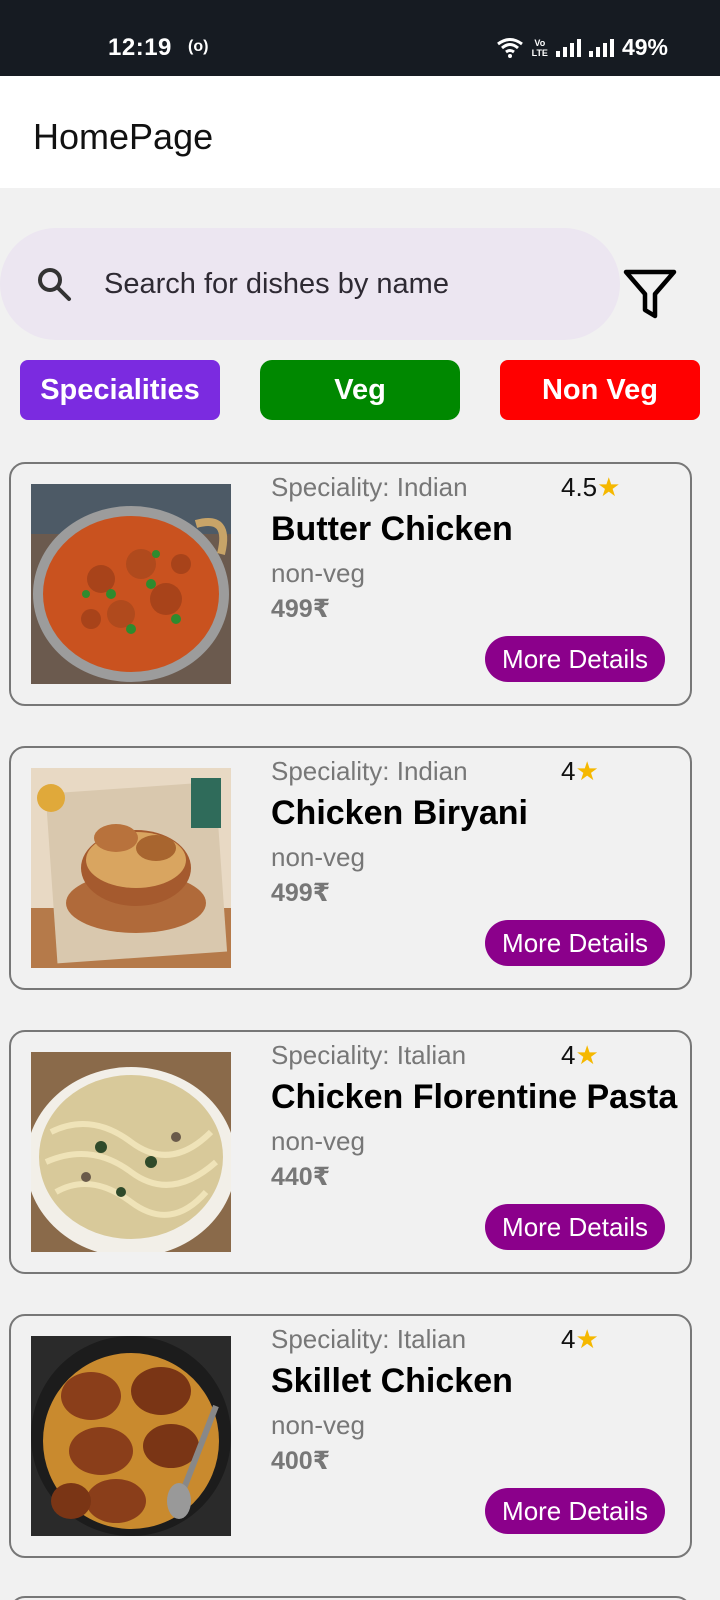 Image resolution: width=720 pixels, height=1600 pixels. What do you see at coordinates (198, 46) in the screenshot?
I see `radio-icon: (o)` at bounding box center [198, 46].